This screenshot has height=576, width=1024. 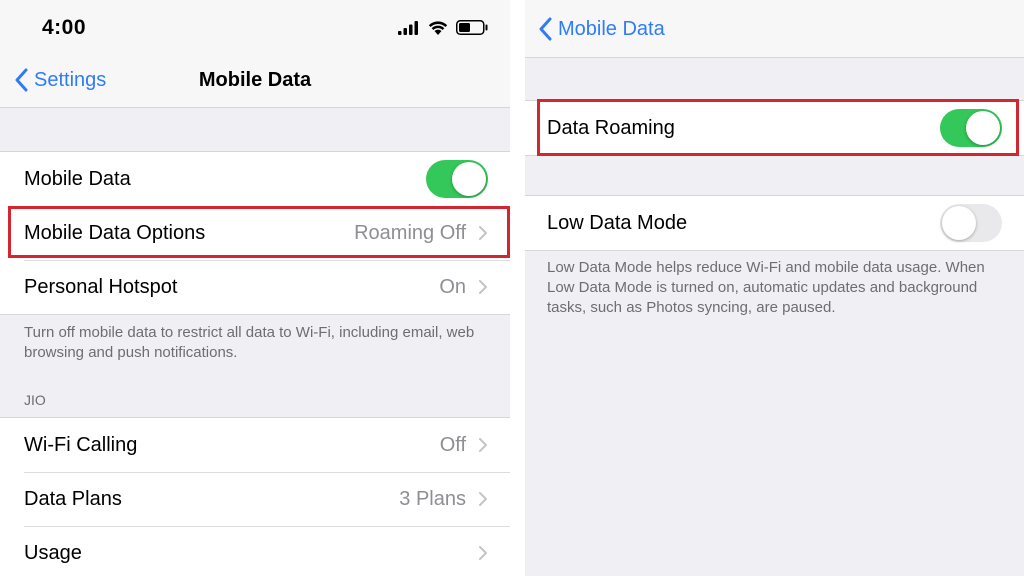 I want to click on data-roaming-label: Data Roaming, so click(x=611, y=127).